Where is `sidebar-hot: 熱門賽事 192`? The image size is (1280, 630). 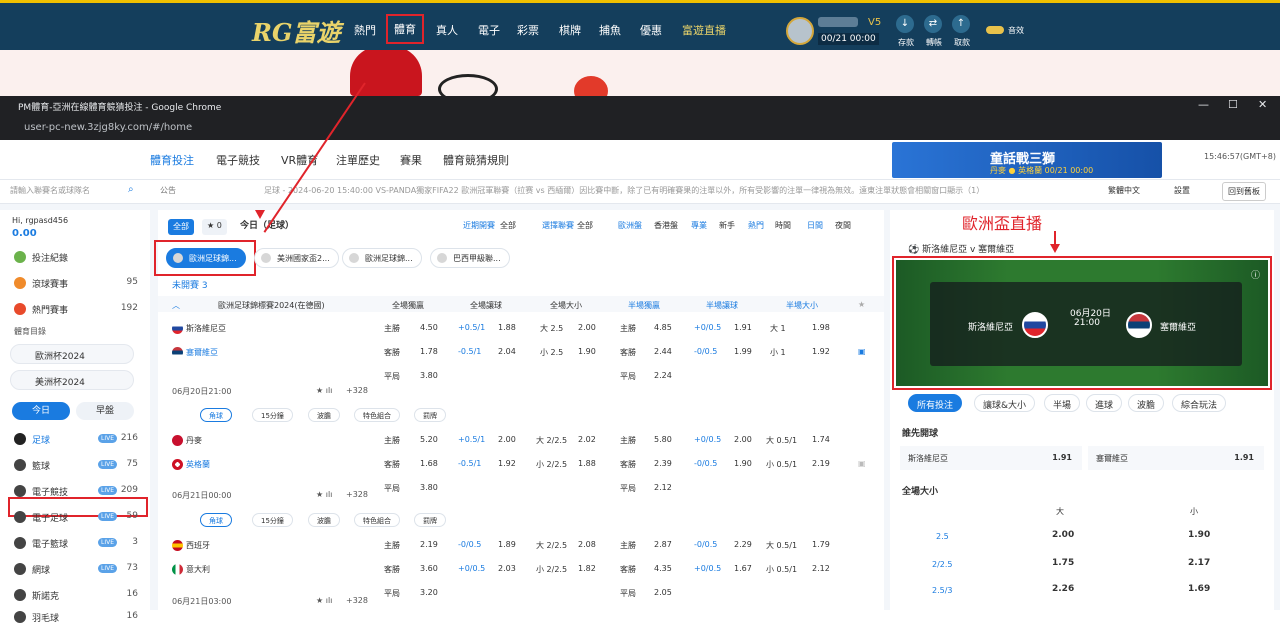 sidebar-hot: 熱門賽事 192 is located at coordinates (75, 309).